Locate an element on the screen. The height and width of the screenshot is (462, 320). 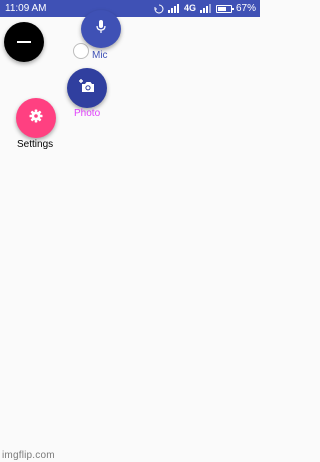
status-icons: 4G 67% is located at coordinates (205, 8).